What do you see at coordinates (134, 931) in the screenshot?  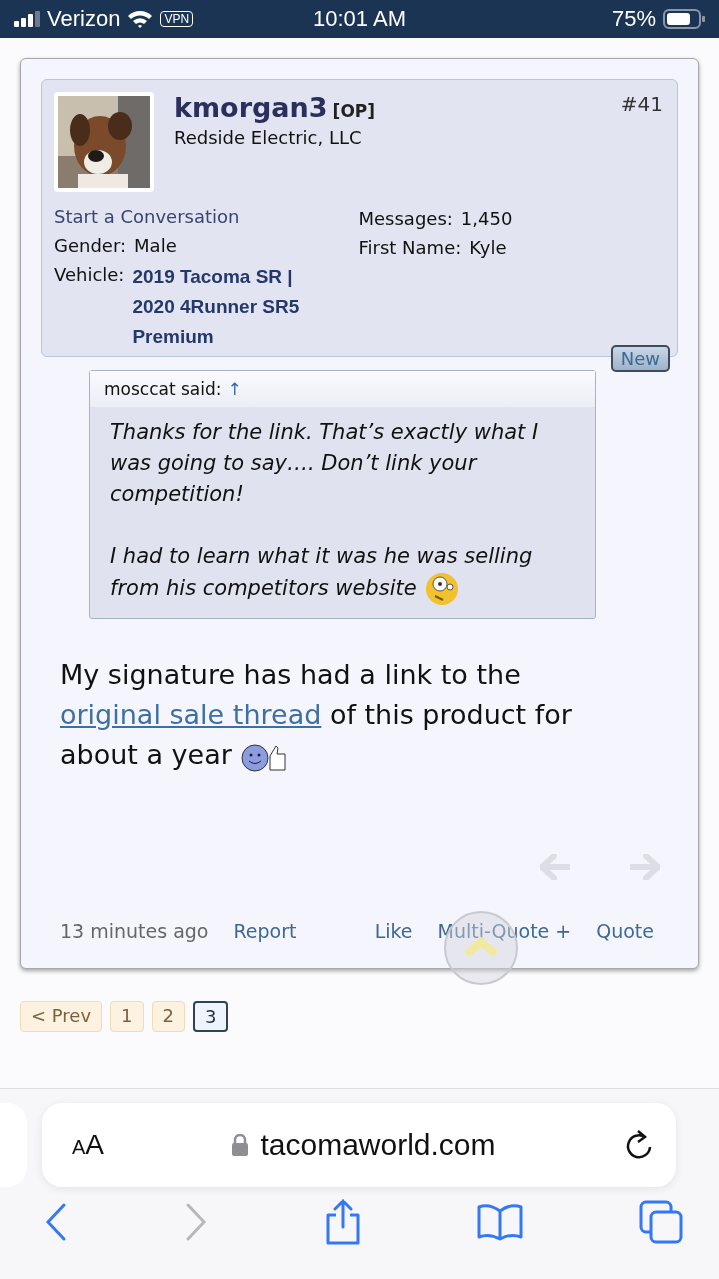 I see `post-time: 13 minutes ago` at bounding box center [134, 931].